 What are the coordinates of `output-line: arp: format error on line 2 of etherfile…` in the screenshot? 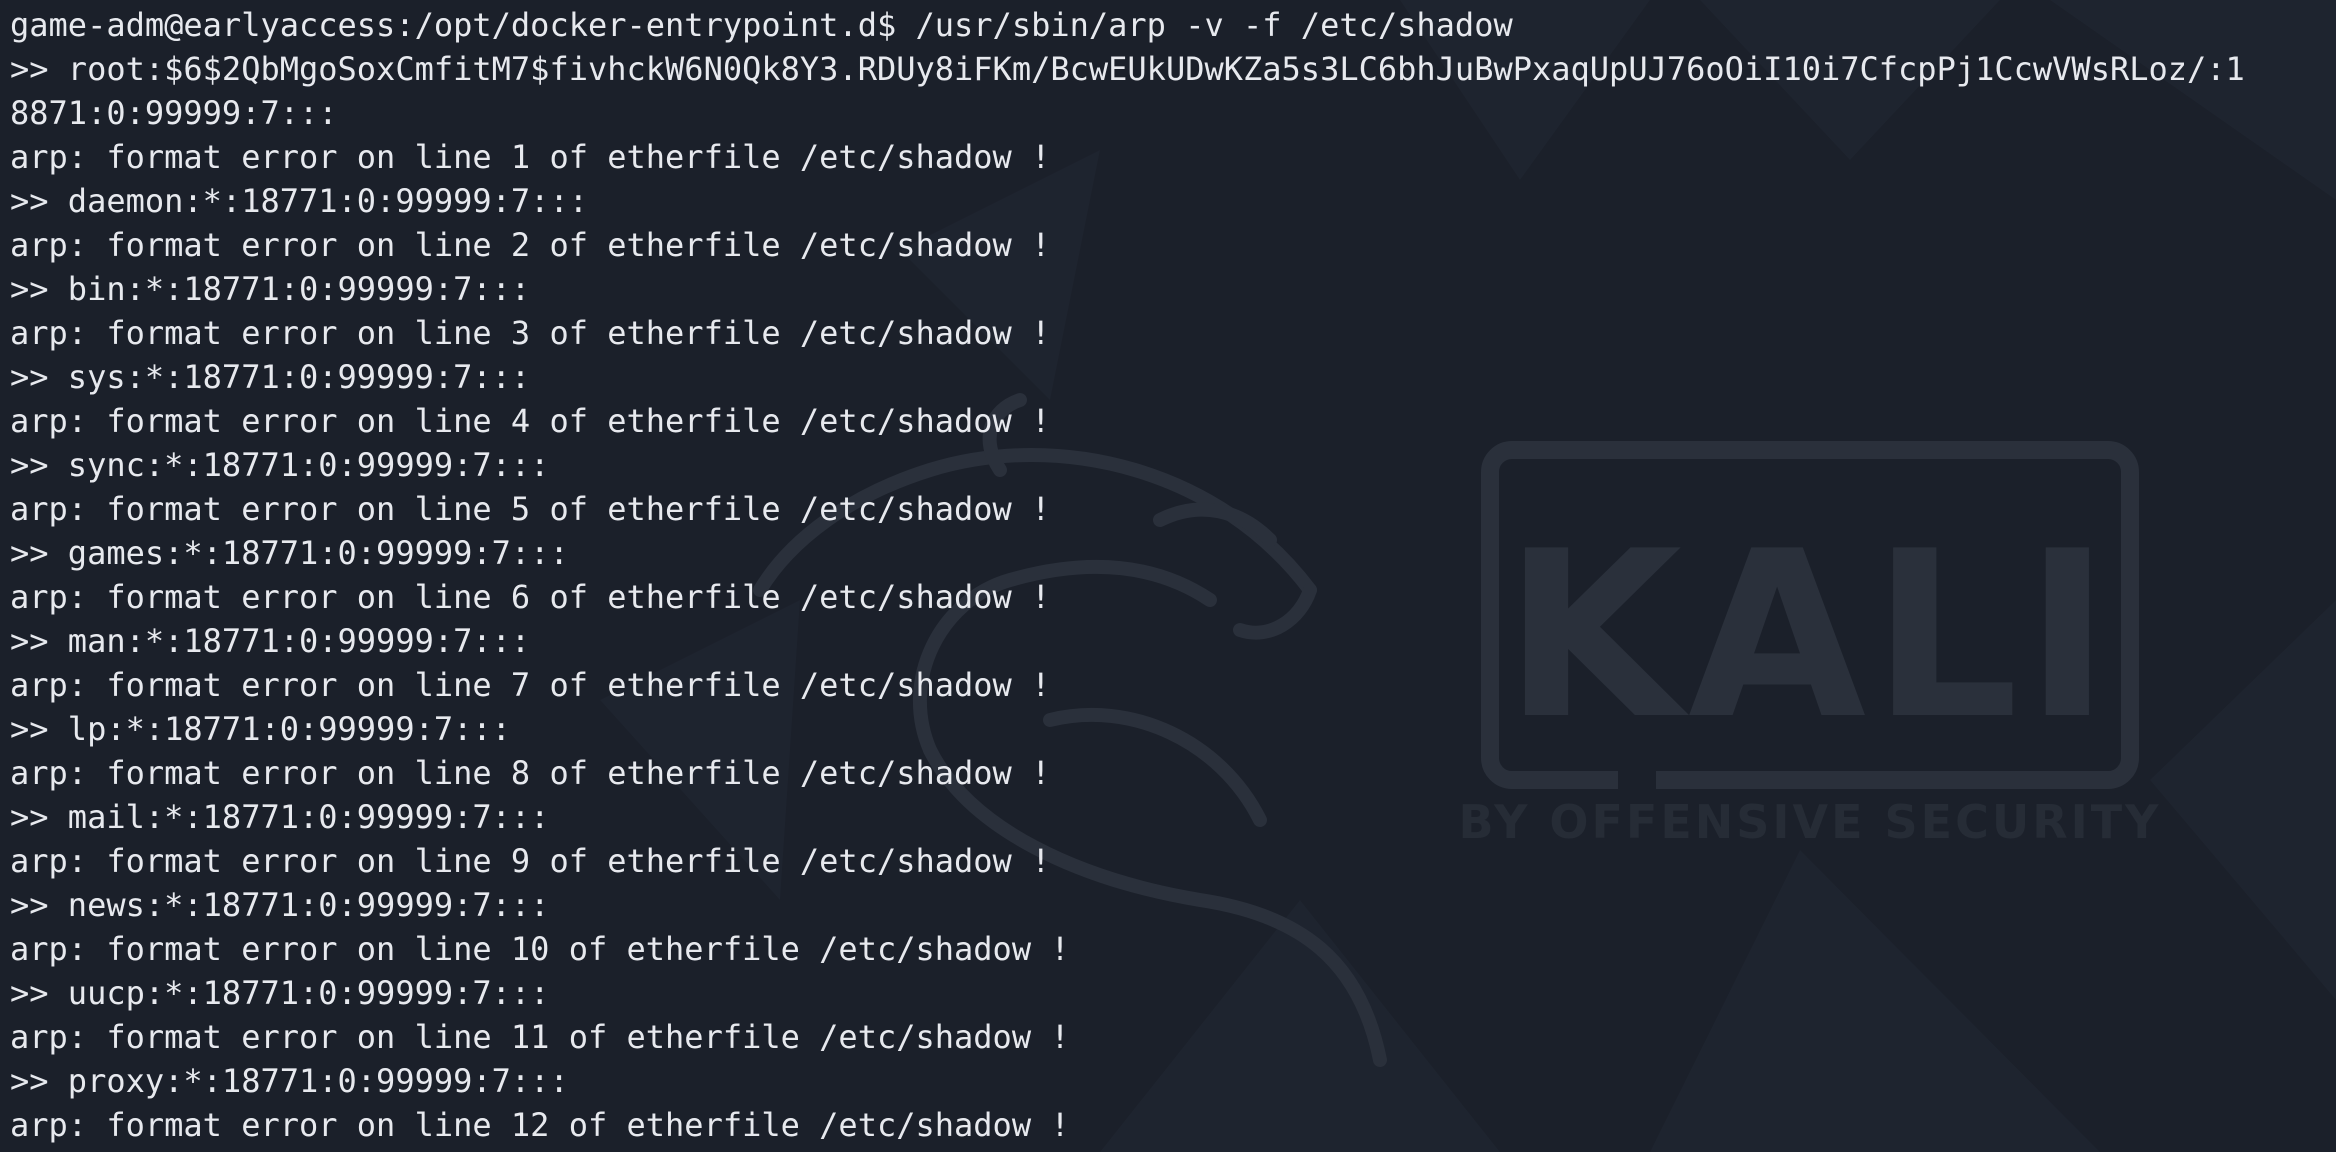 It's located at (530, 245).